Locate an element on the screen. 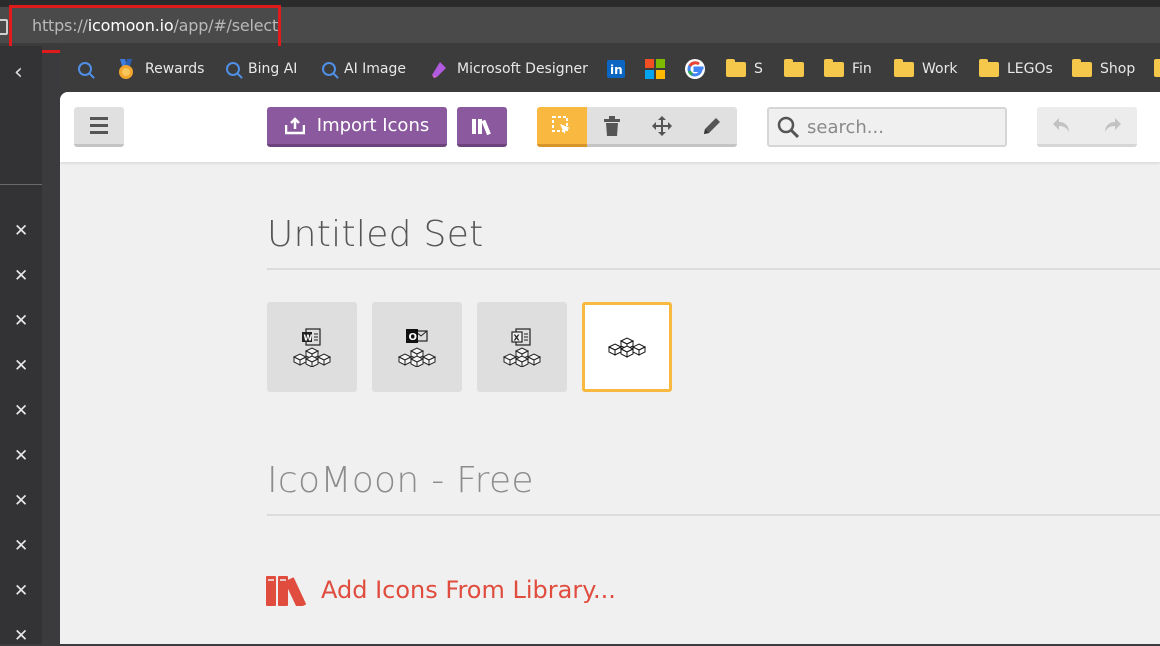 The width and height of the screenshot is (1160, 646). url-text: https://icomoon.io/app/#/select is located at coordinates (155, 25).